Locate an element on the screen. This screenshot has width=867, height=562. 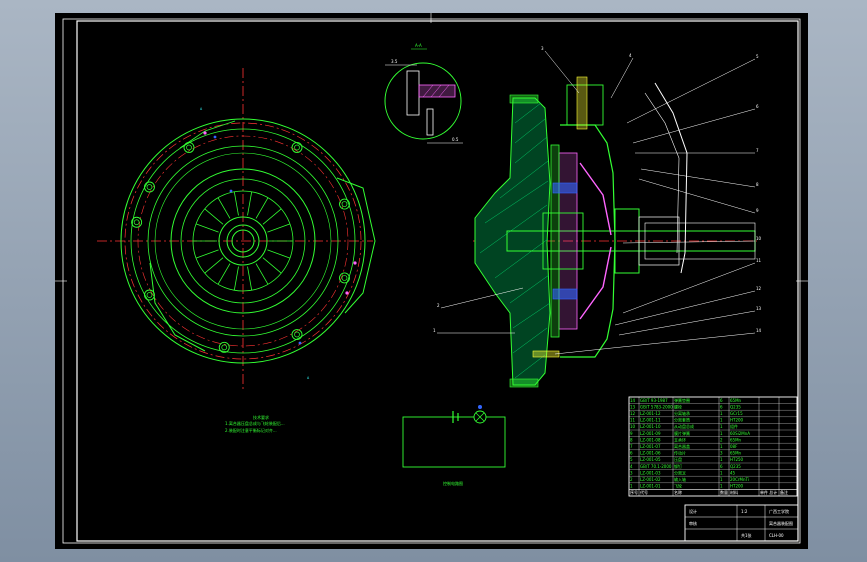
part-balloon-number: 1 is located at coordinates (434, 330).